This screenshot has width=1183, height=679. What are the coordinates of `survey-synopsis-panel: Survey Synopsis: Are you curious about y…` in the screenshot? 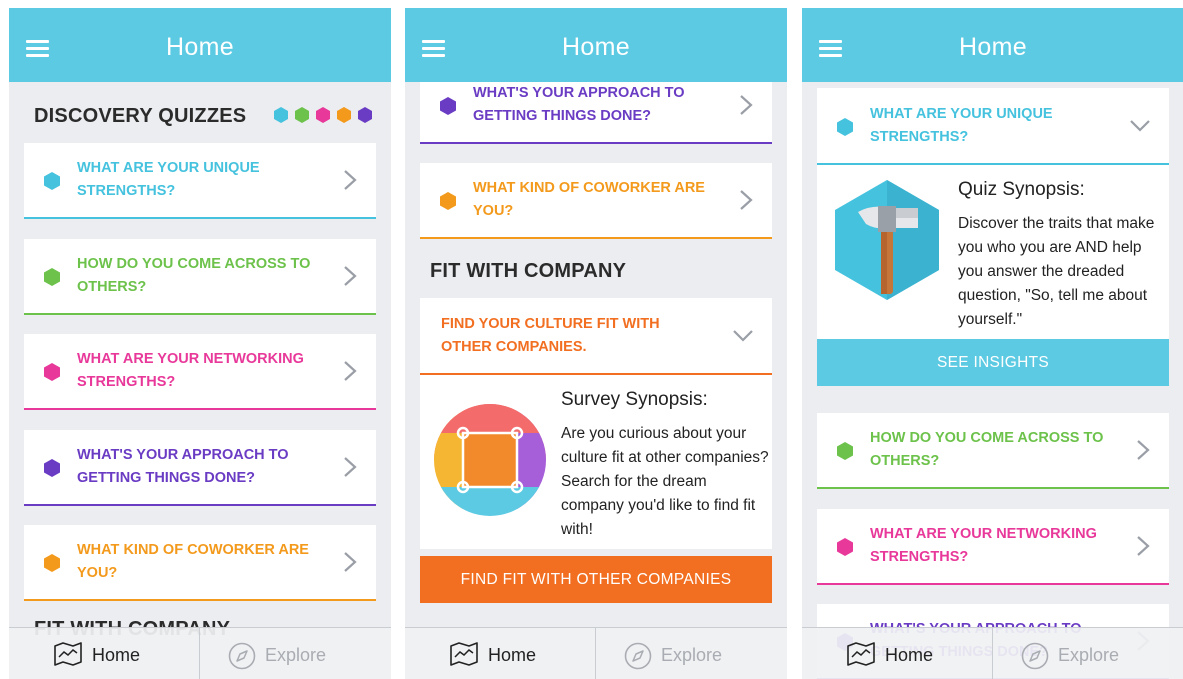 It's located at (596, 462).